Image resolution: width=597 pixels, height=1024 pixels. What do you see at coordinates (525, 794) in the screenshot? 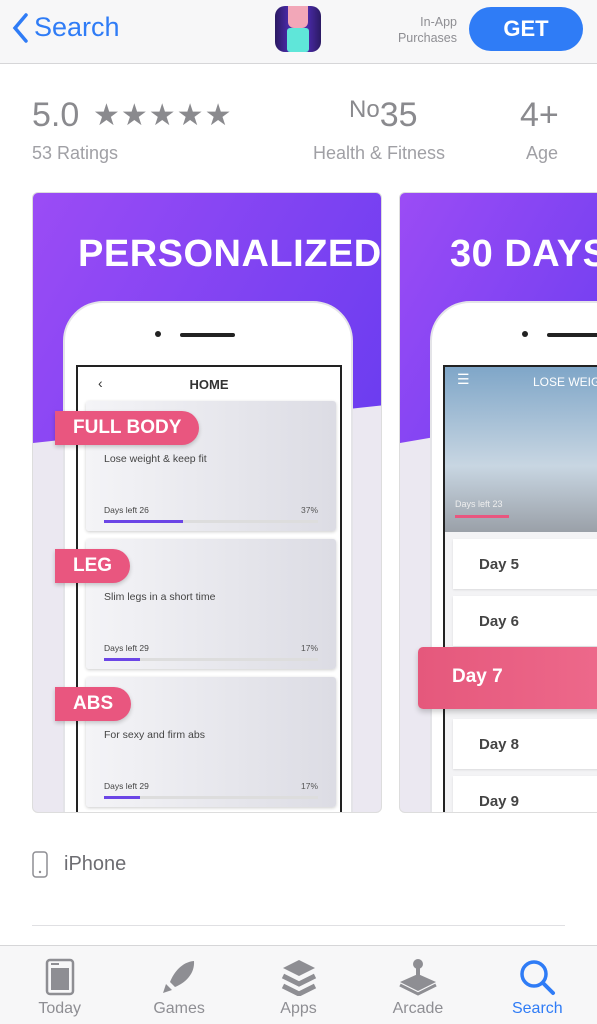
I see `day-item: Day 9` at bounding box center [525, 794].